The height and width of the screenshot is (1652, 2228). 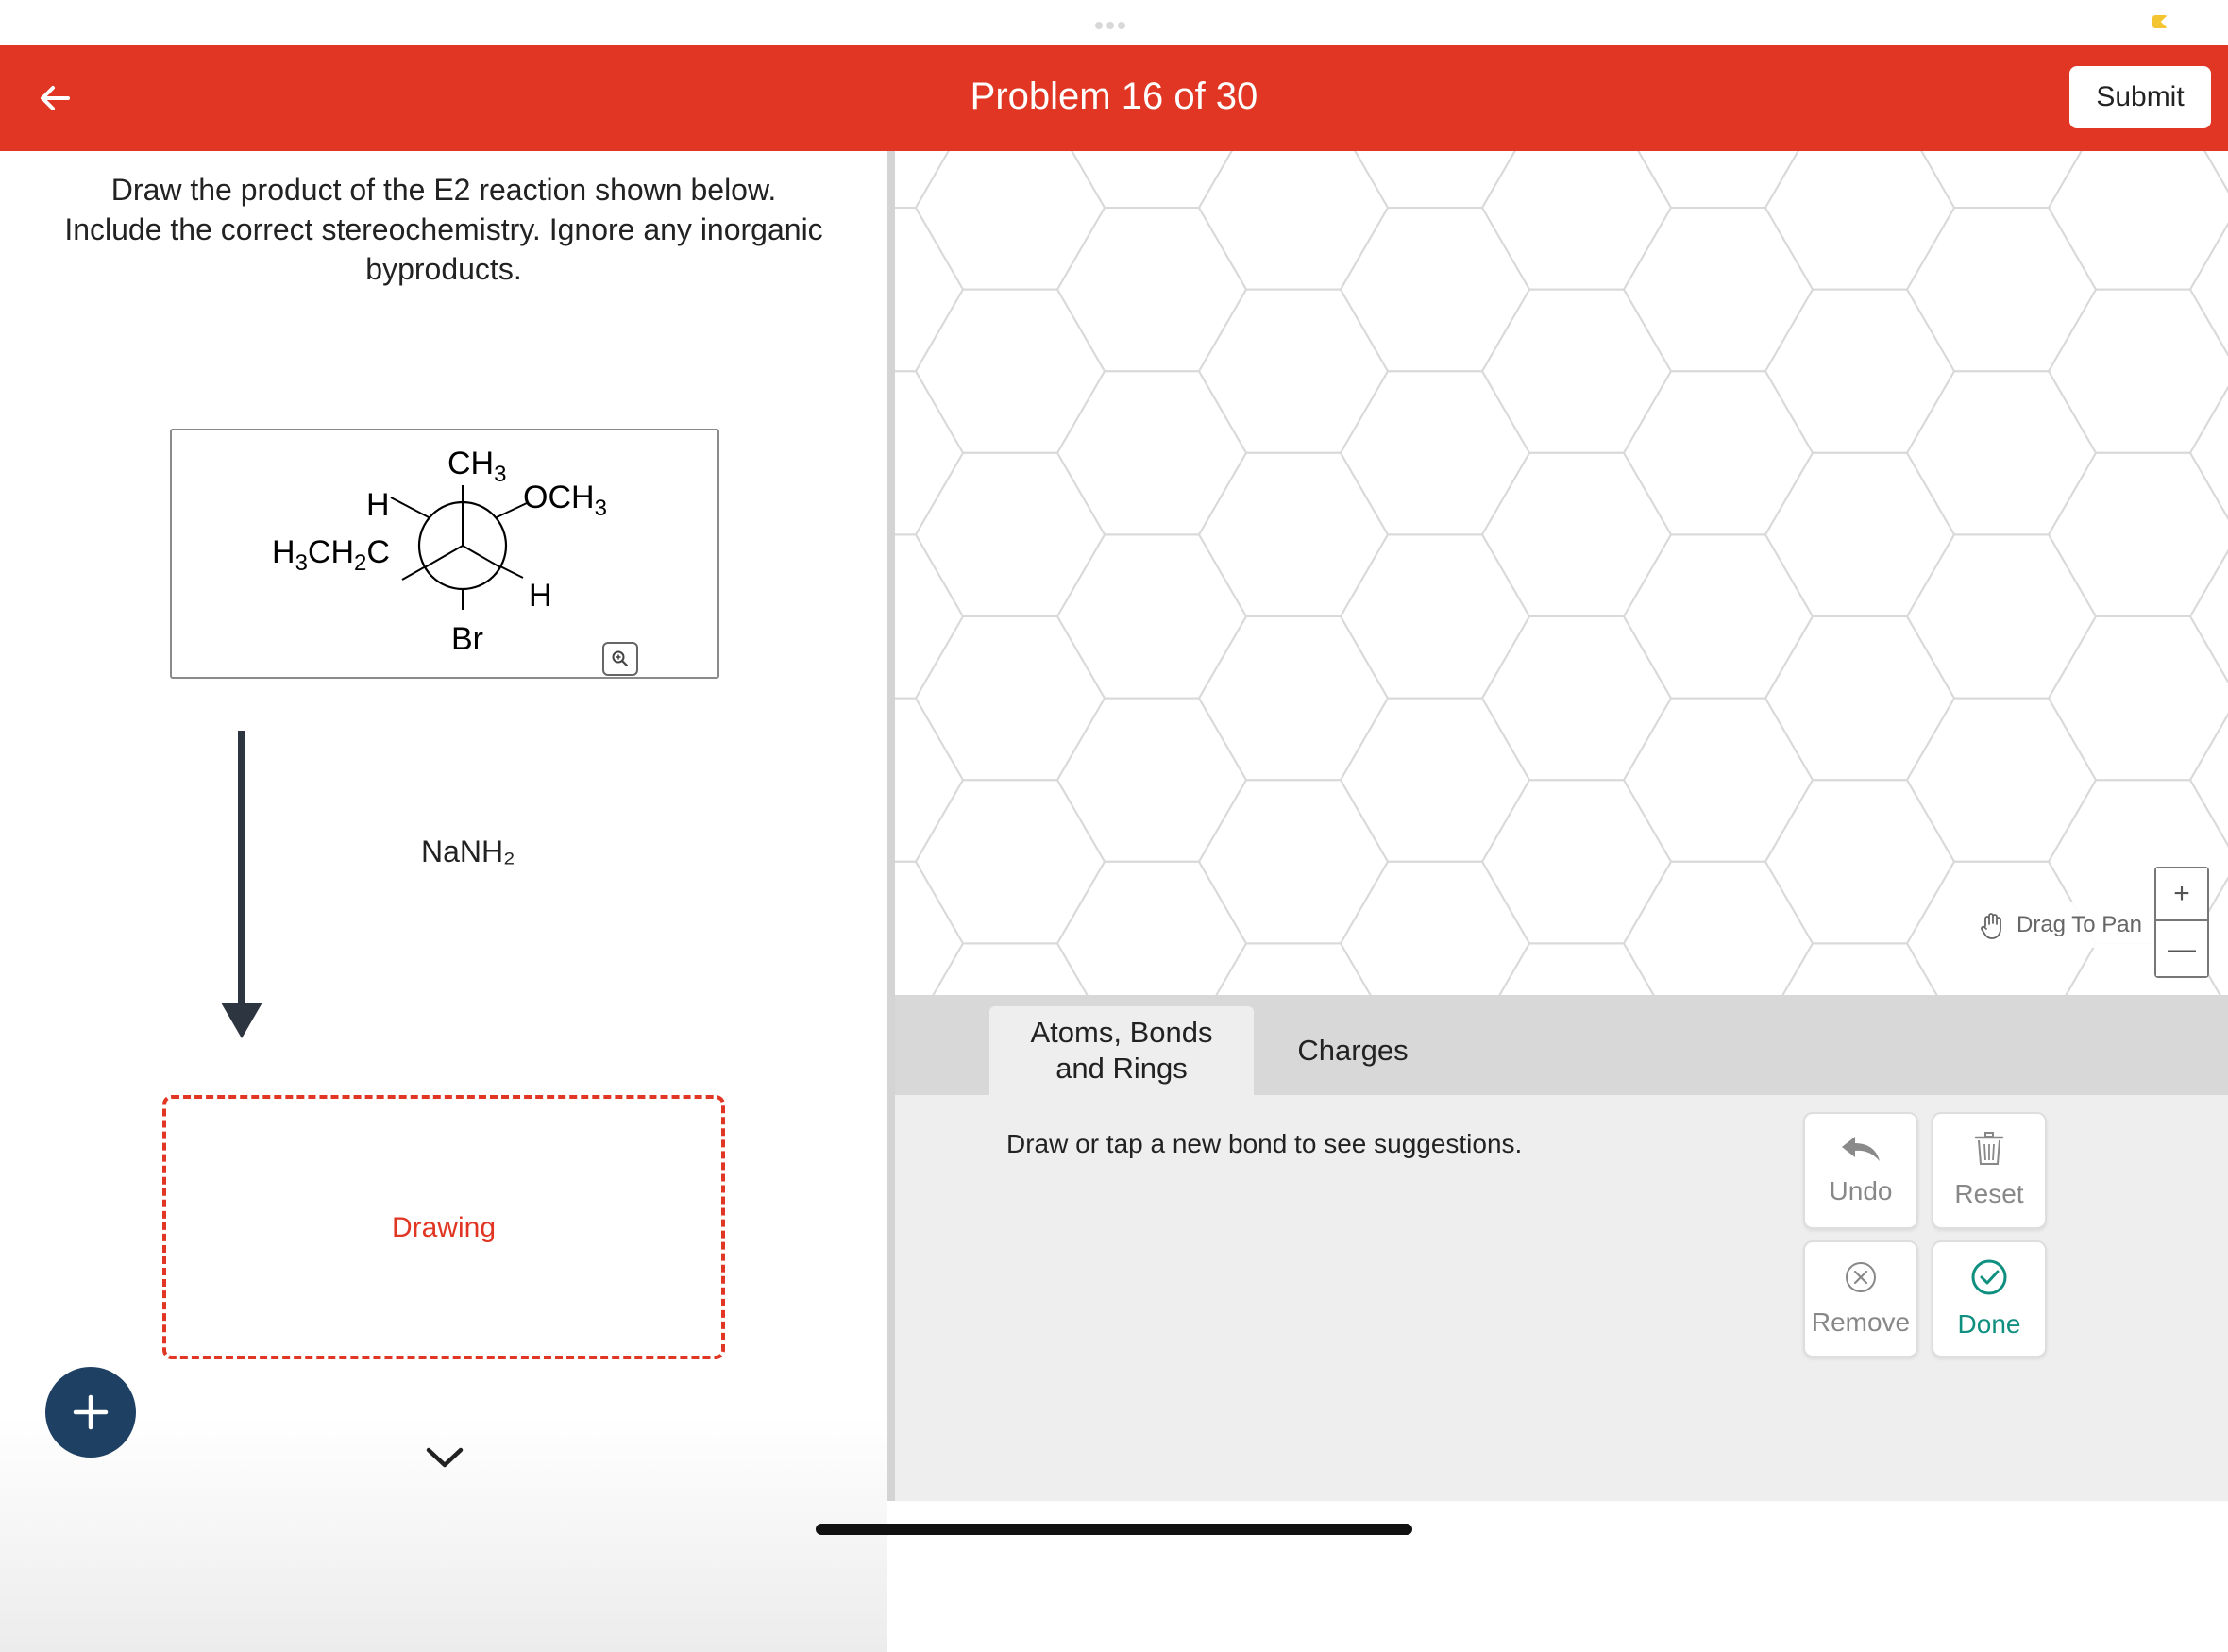 What do you see at coordinates (1121, 1050) in the screenshot?
I see `tab-atoms-bonds-rings: Atoms, Bonds and Rings` at bounding box center [1121, 1050].